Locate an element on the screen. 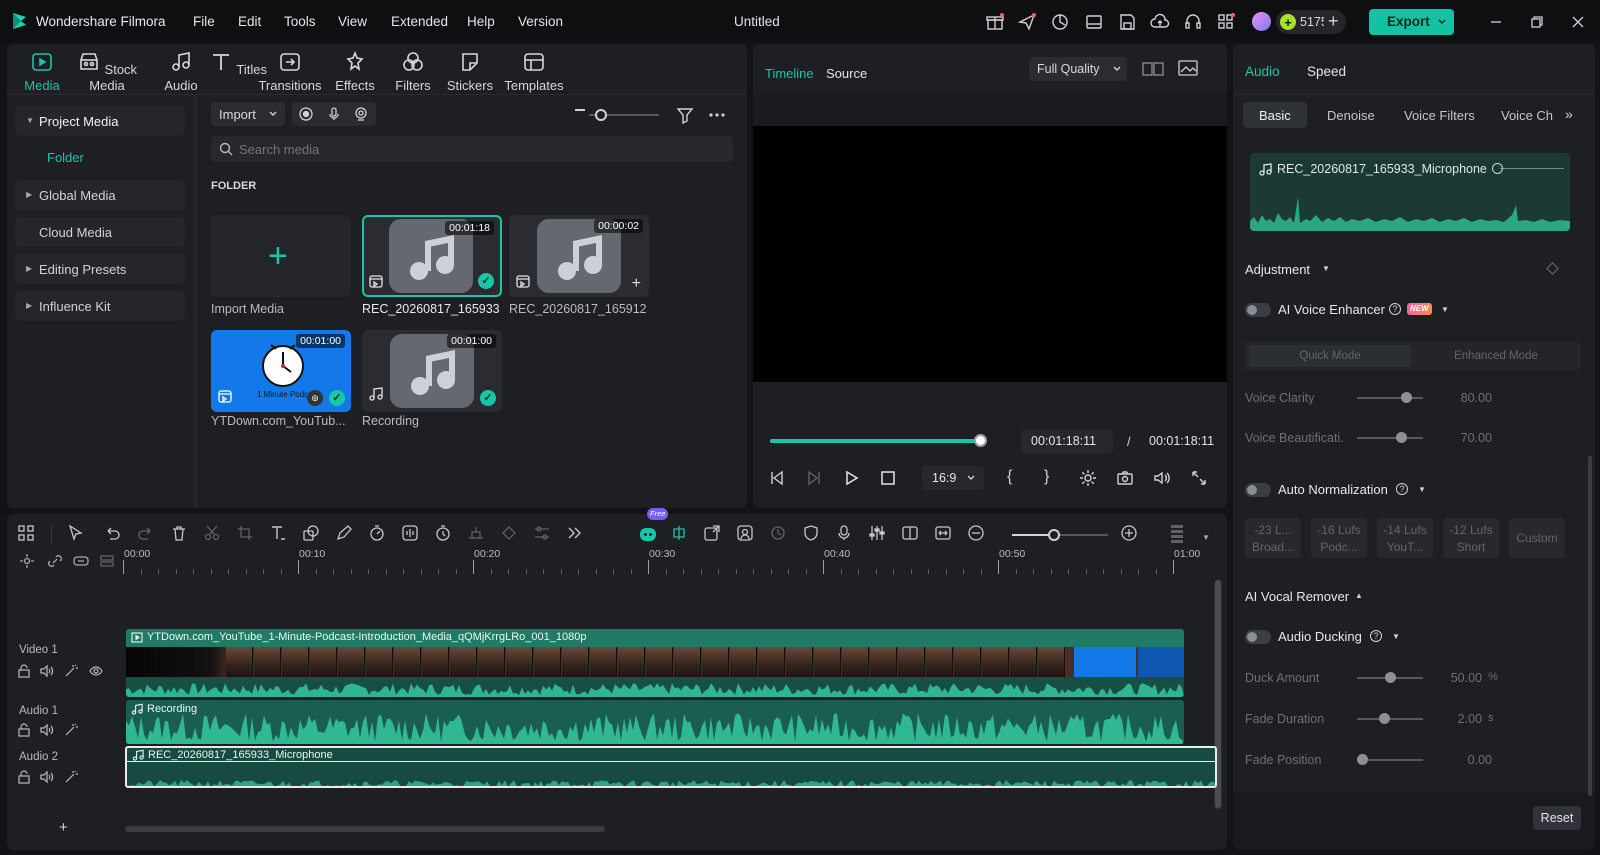  menu-help: Help is located at coordinates (481, 21).